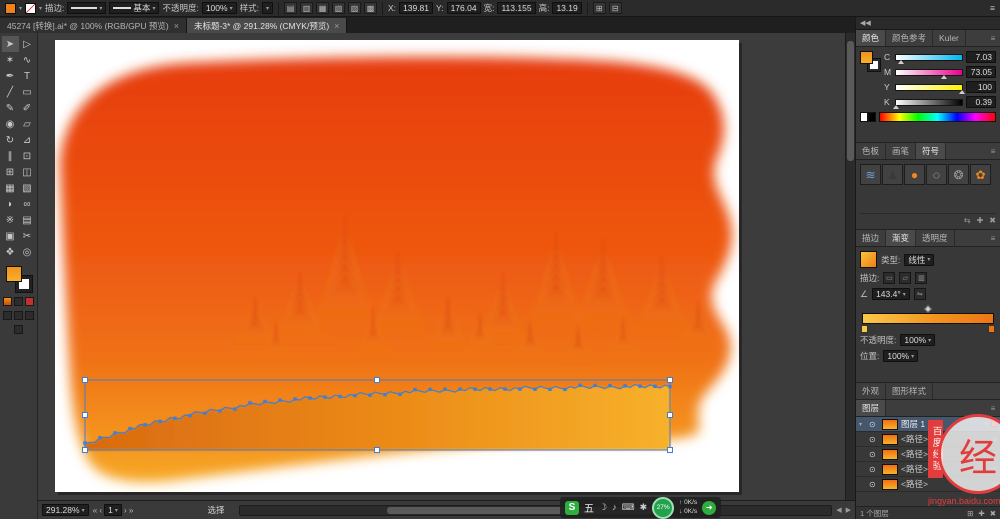 The image size is (1000, 519). Describe the element at coordinates (27, 76) in the screenshot. I see `type-tool: T` at that location.